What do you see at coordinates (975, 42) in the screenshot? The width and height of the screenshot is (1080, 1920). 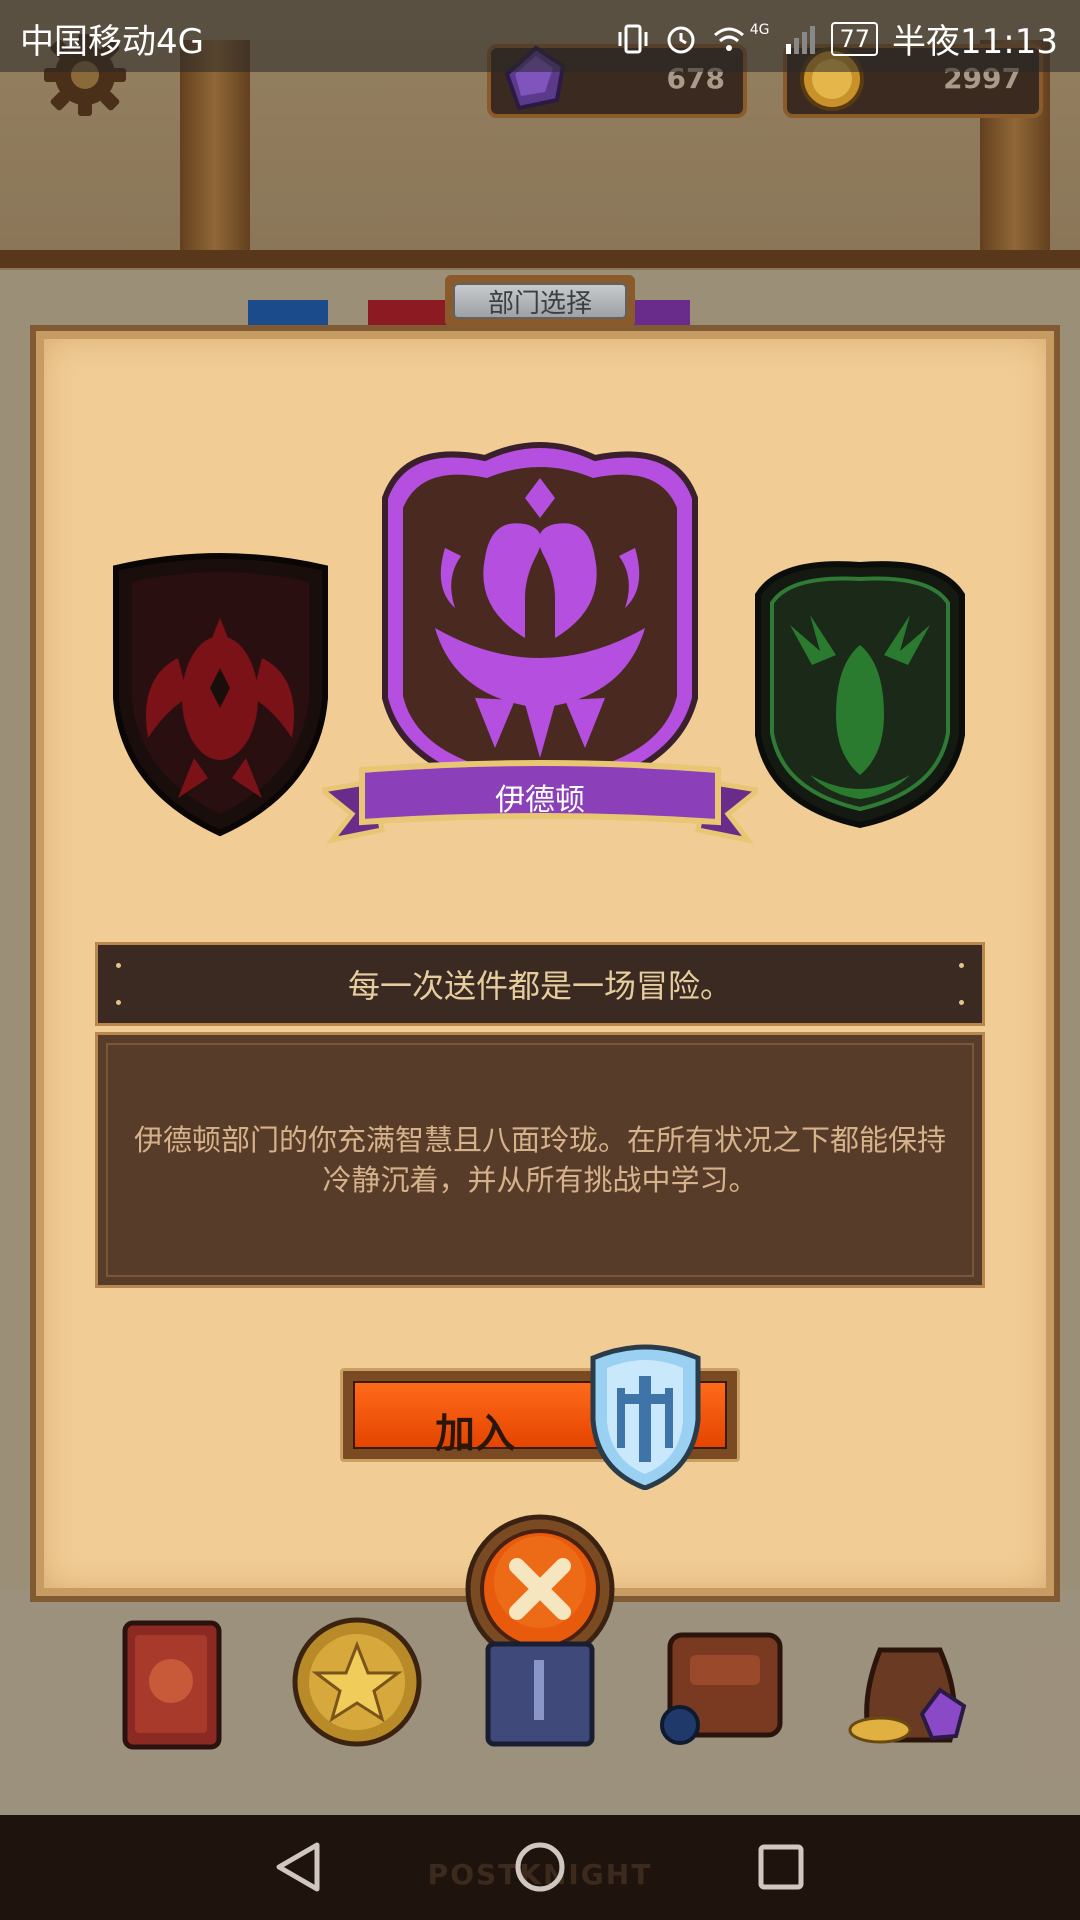 I see `clock: 半夜11:13` at bounding box center [975, 42].